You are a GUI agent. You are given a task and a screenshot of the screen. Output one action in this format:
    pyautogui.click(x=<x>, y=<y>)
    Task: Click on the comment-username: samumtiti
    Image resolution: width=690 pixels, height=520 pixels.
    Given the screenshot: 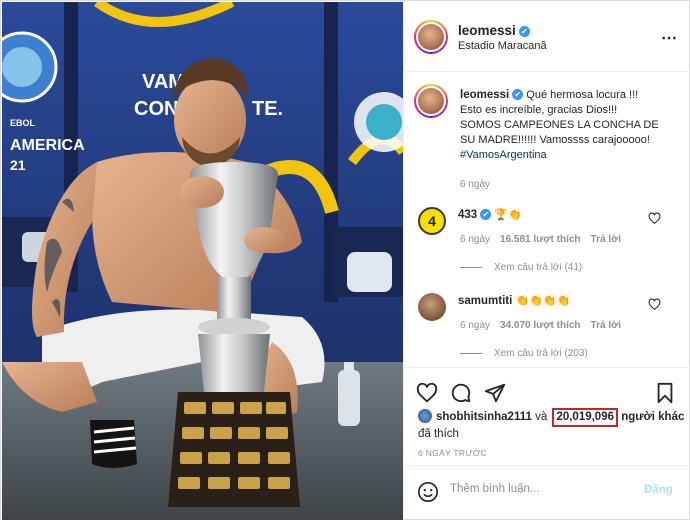 What is the action you would take?
    pyautogui.click(x=485, y=301)
    